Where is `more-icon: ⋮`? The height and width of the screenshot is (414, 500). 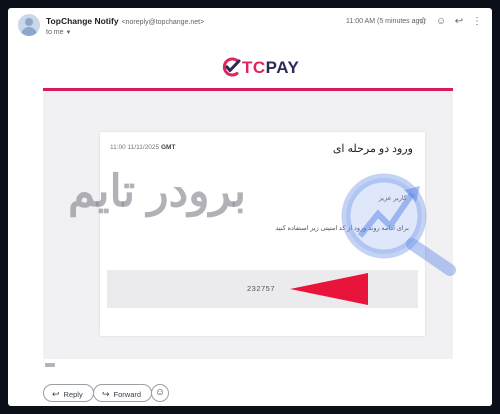
more-icon: ⋮ is located at coordinates (477, 22).